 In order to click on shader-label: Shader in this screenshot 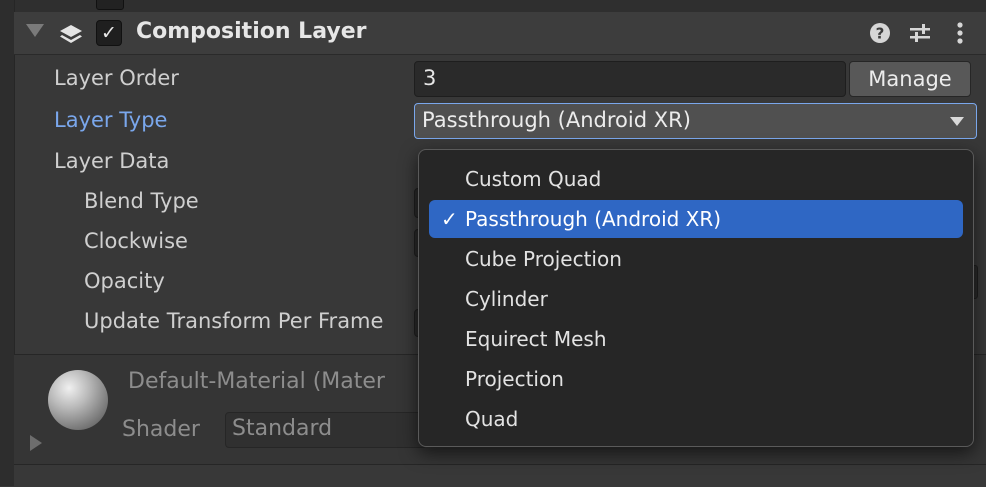, I will do `click(161, 429)`.